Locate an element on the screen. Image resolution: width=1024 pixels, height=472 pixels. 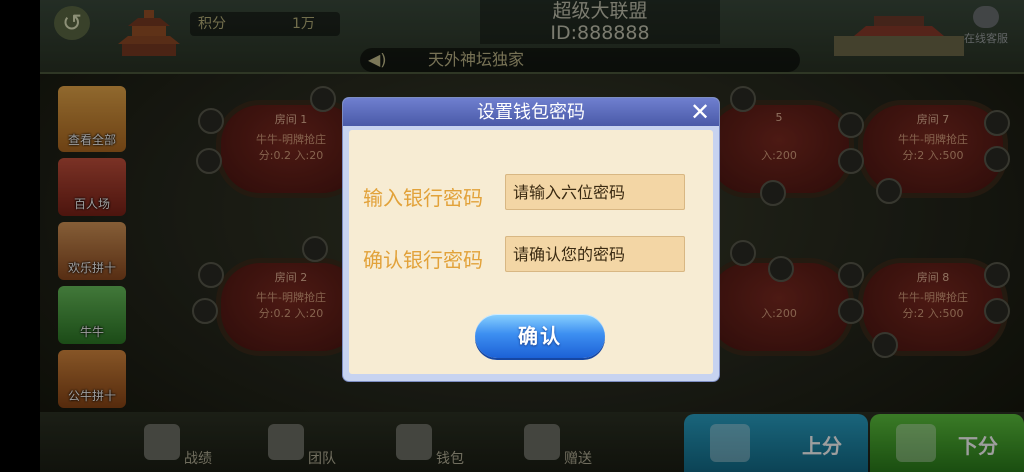
confirm-password-input-box is located at coordinates (595, 254).